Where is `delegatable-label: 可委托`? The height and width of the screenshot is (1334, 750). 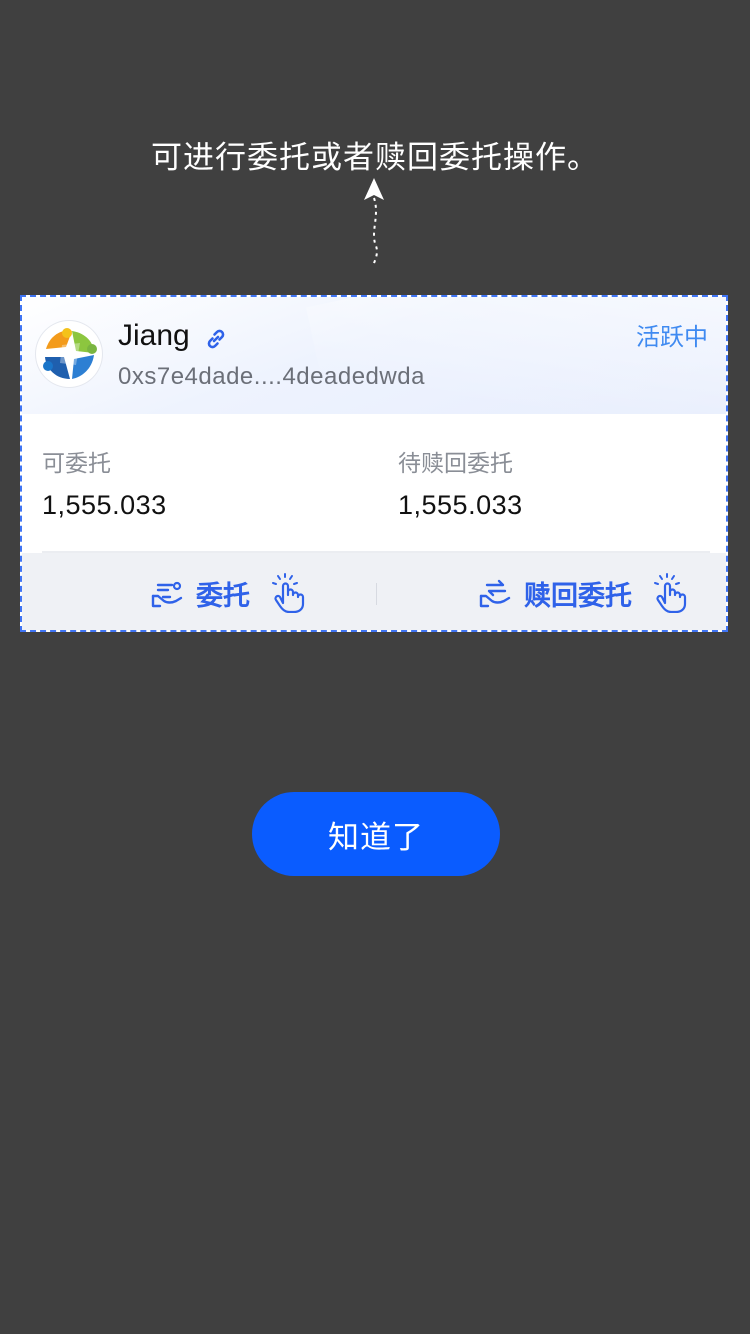 delegatable-label: 可委托 is located at coordinates (76, 464).